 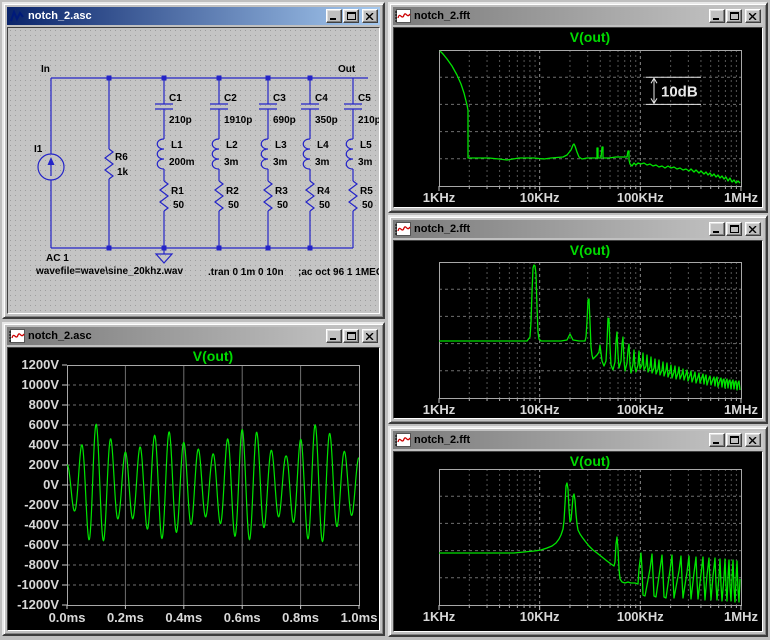 I want to click on fft-plot-area-1: 1KHz 10KHz 100KHz 1MHz V(out) 10dB, so click(x=578, y=117).